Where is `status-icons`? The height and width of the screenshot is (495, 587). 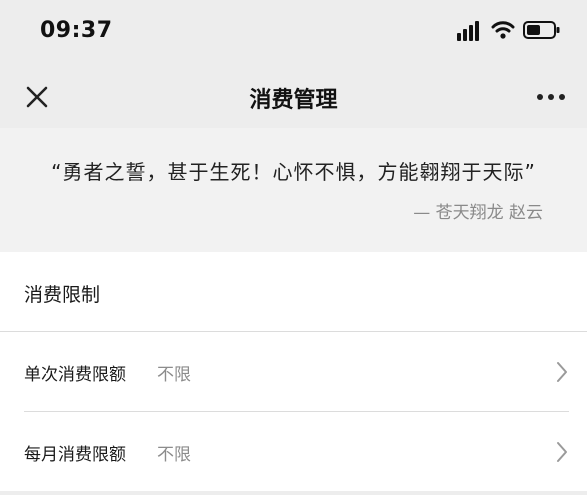
status-icons is located at coordinates (513, 31).